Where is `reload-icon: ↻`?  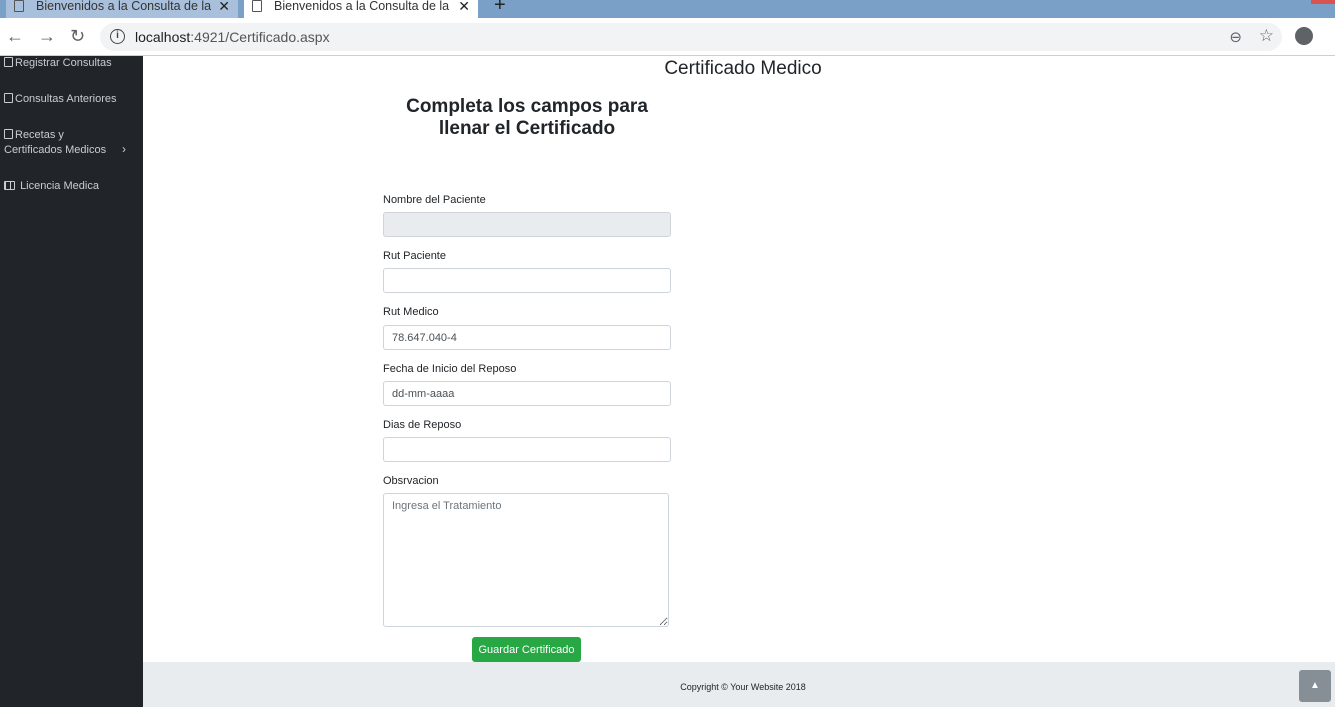 reload-icon: ↻ is located at coordinates (77, 36).